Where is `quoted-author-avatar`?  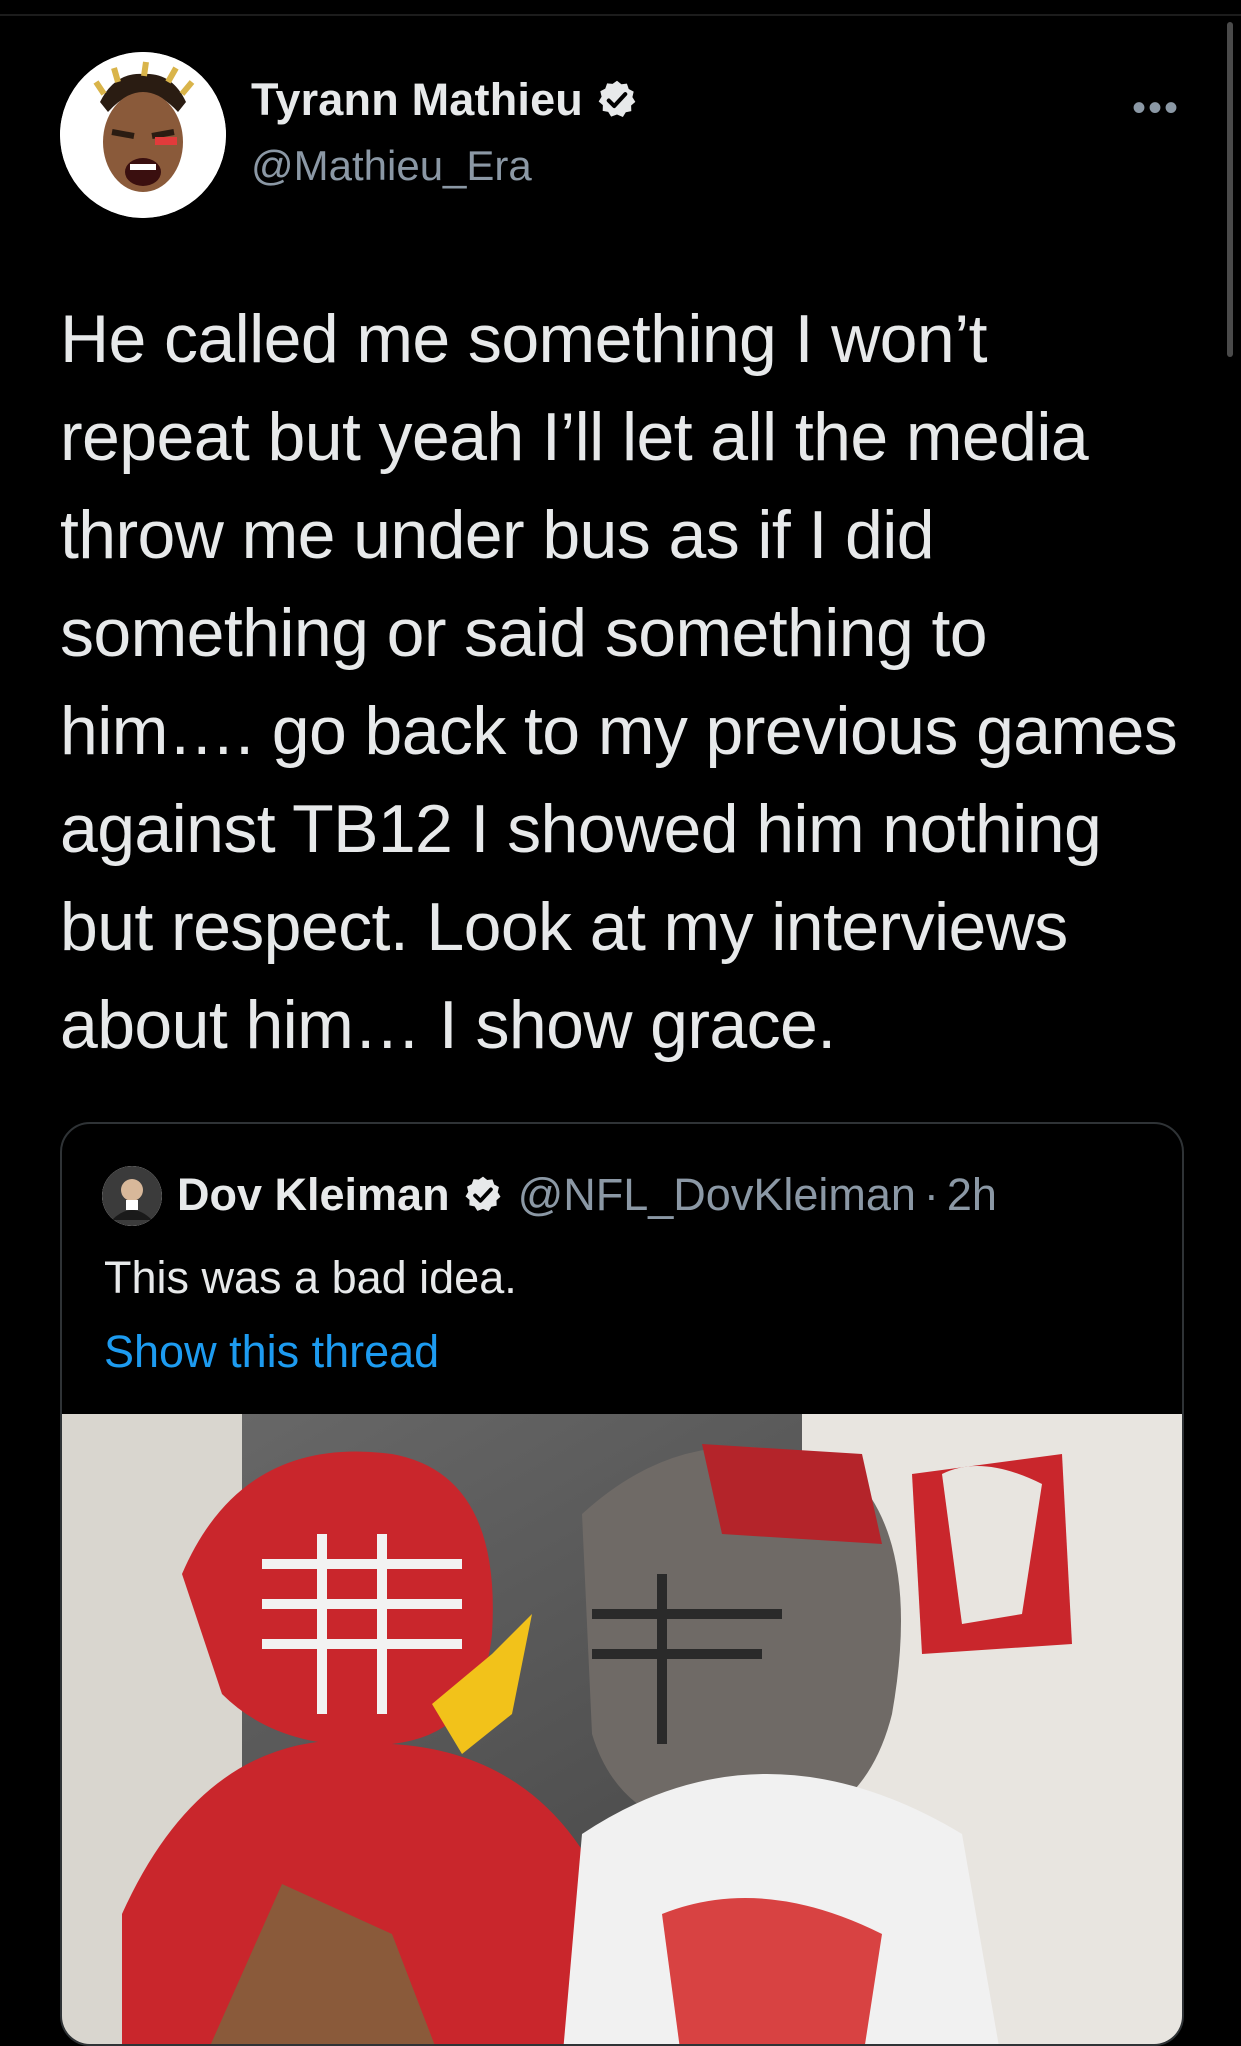 quoted-author-avatar is located at coordinates (132, 1196).